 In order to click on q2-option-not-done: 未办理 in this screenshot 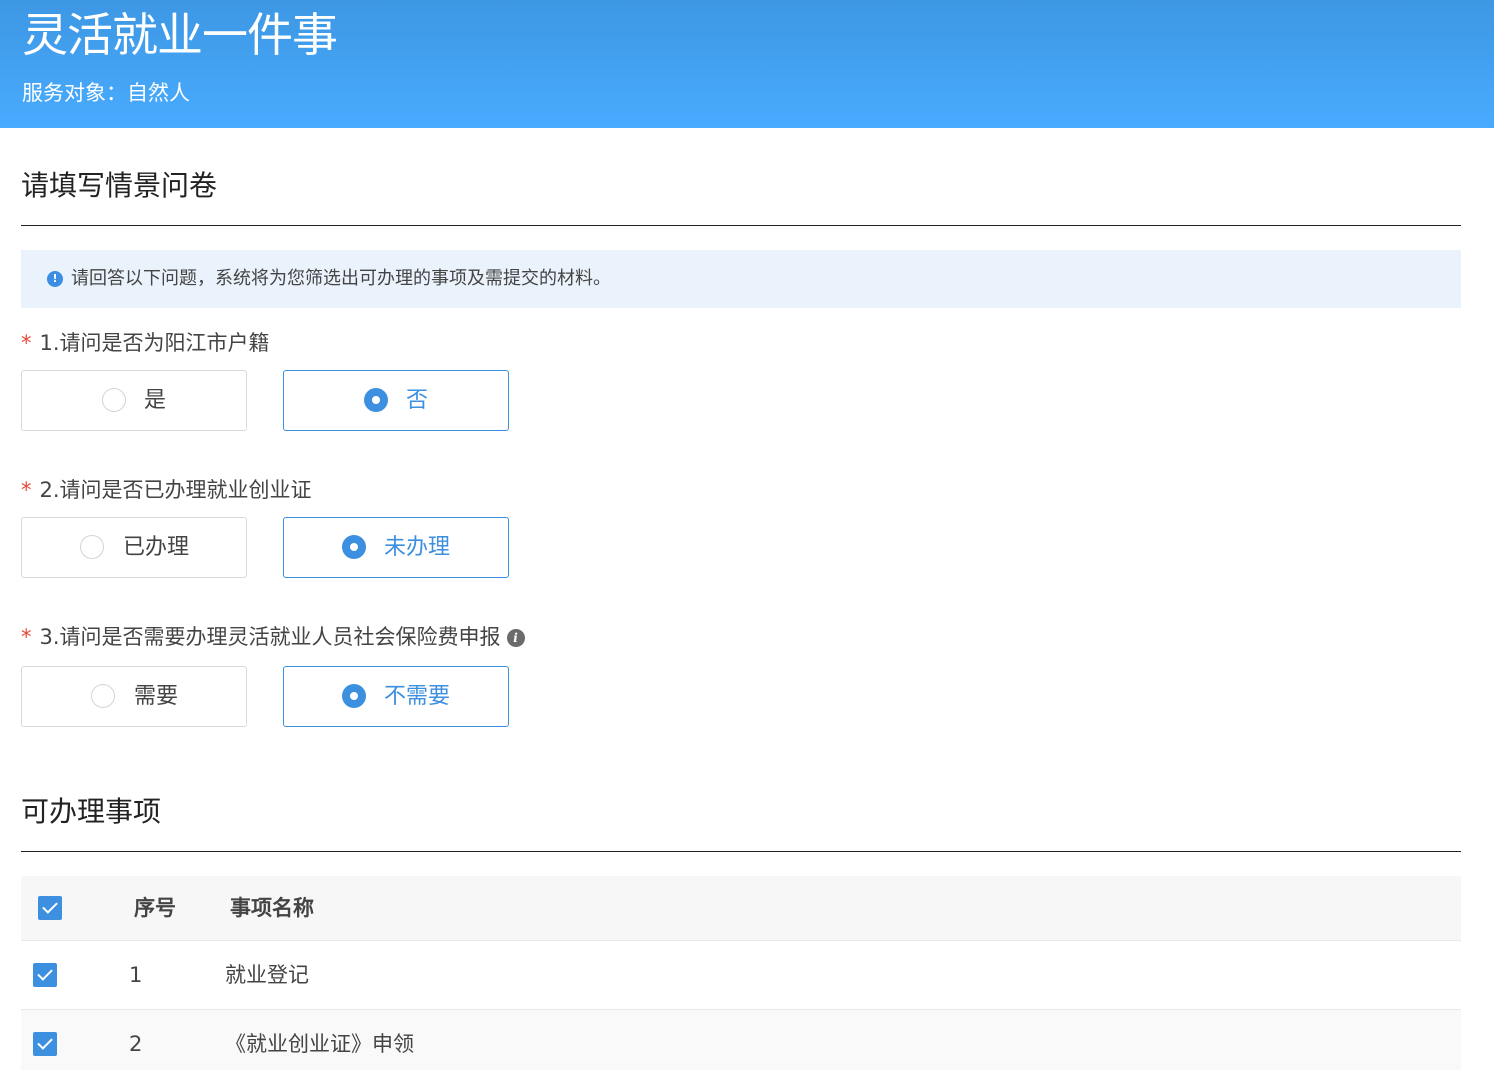, I will do `click(396, 547)`.